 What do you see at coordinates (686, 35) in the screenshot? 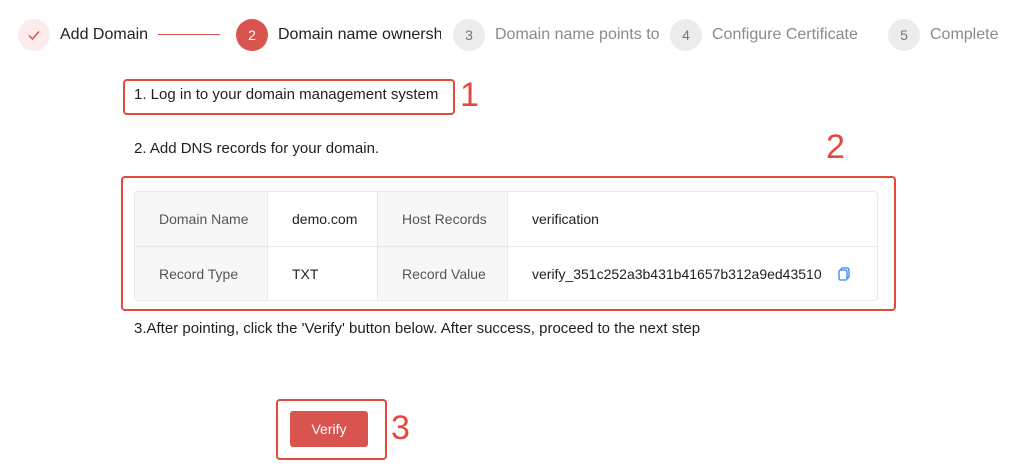
I see `step-number: 4` at bounding box center [686, 35].